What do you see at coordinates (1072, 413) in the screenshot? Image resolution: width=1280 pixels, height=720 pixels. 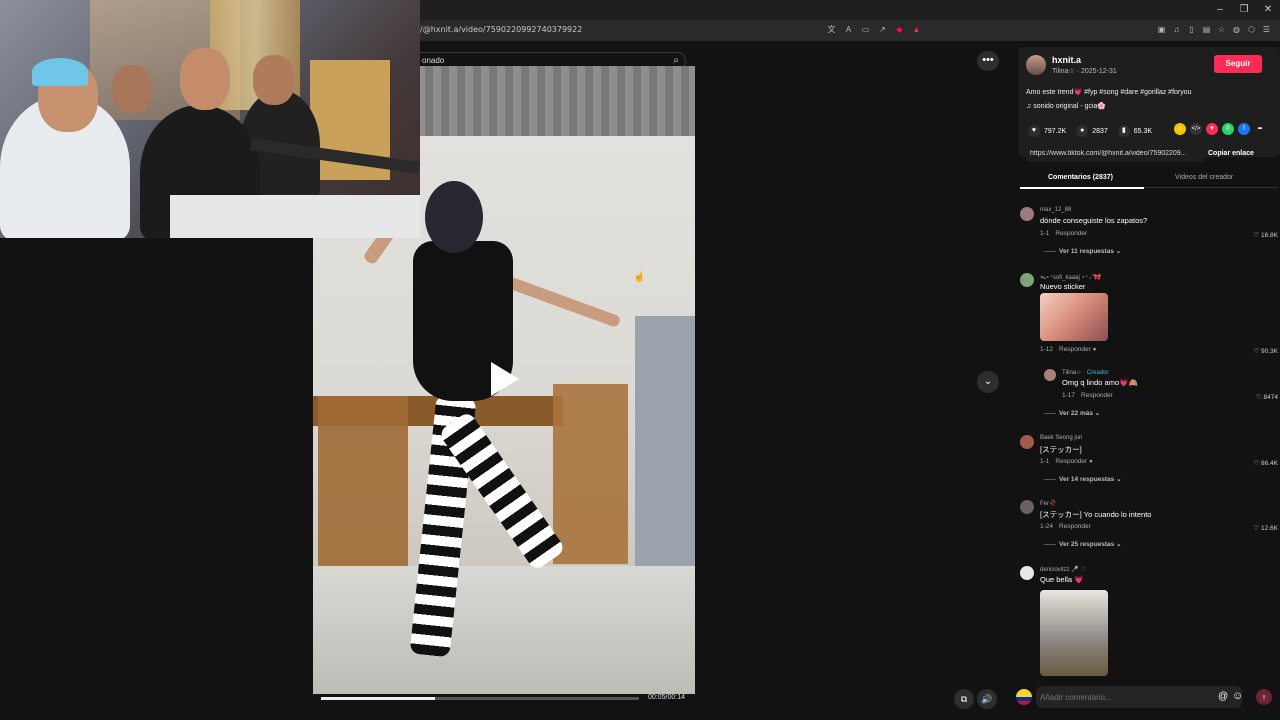 I see `view-more-replies-button: Ver 22 más ⌄` at bounding box center [1072, 413].